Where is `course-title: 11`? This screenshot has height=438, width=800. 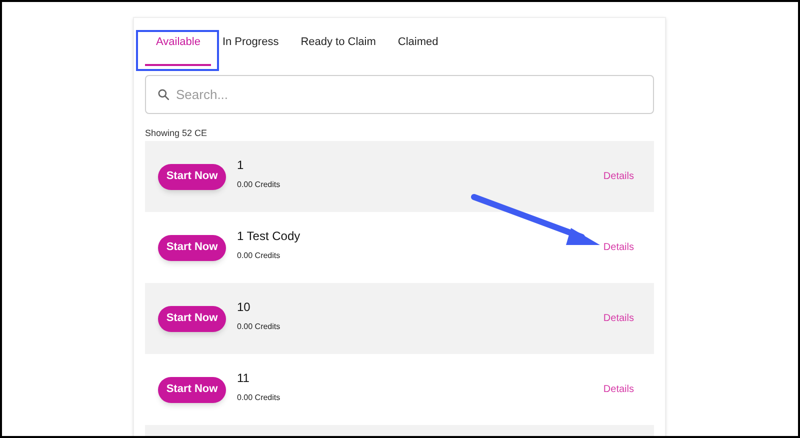 course-title: 11 is located at coordinates (243, 378).